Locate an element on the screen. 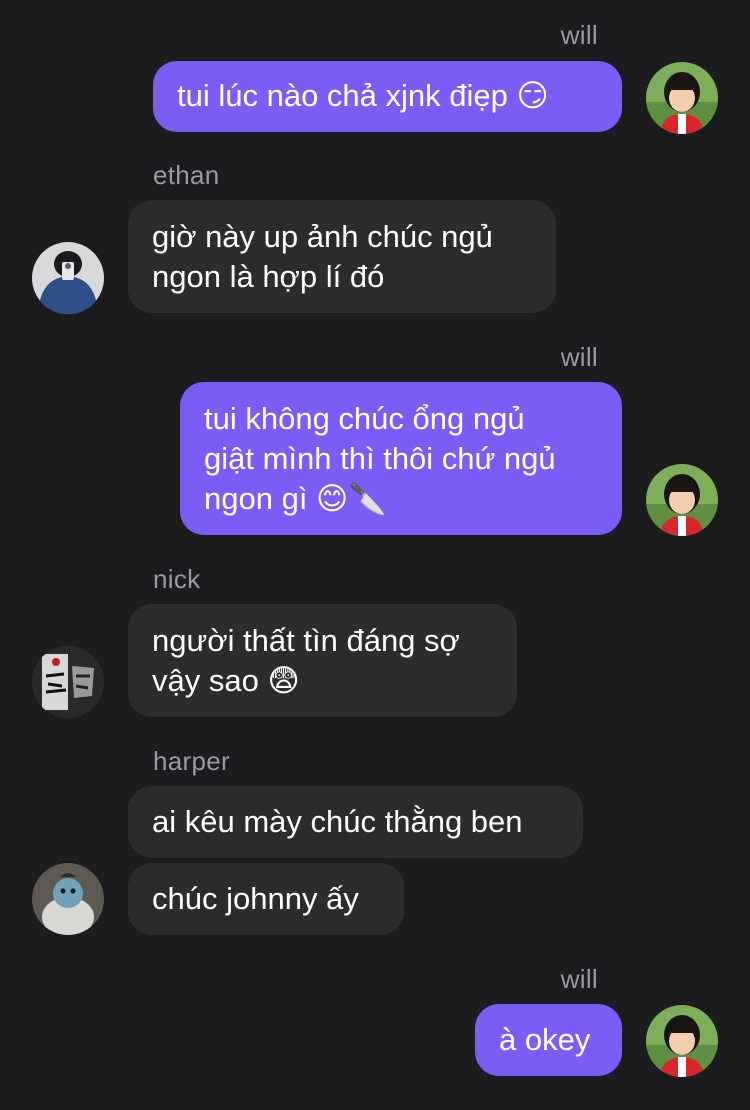 The width and height of the screenshot is (750, 1110). avatar-ethan is located at coordinates (68, 278).